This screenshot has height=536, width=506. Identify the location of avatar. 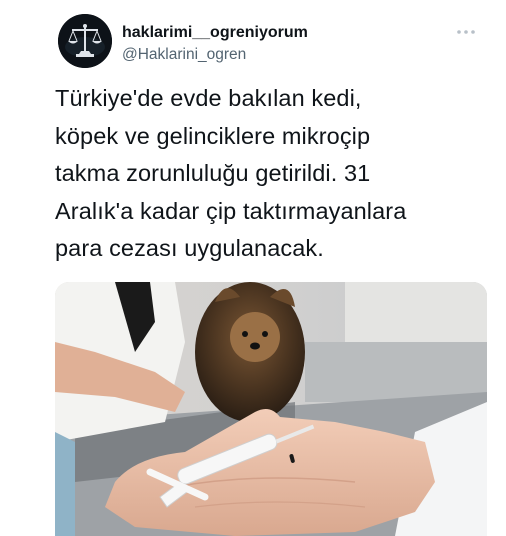
(85, 41).